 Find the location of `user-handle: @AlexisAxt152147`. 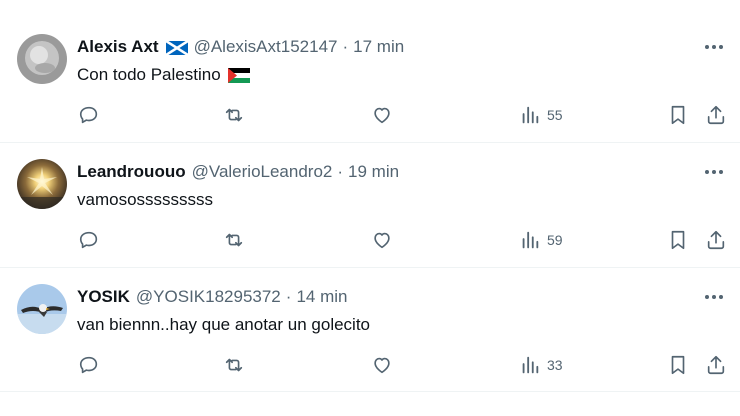

user-handle: @AlexisAxt152147 is located at coordinates (266, 47).